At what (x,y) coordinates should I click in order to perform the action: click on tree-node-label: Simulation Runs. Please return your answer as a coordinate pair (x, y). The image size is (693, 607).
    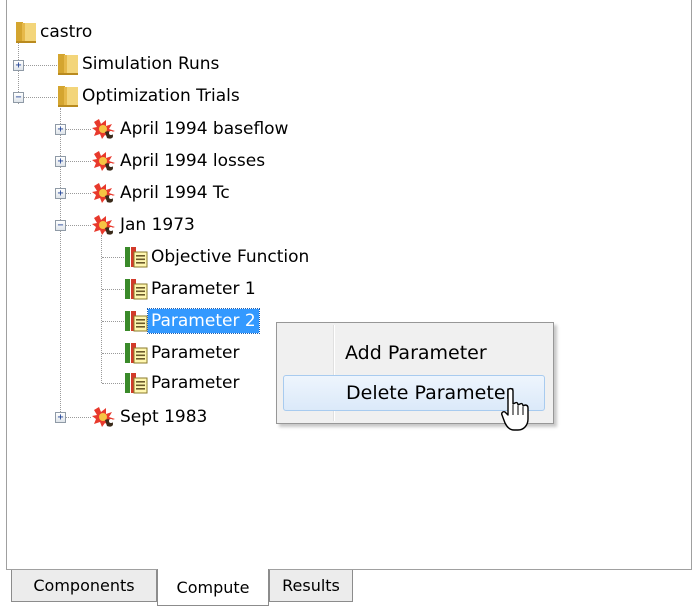
    Looking at the image, I should click on (151, 64).